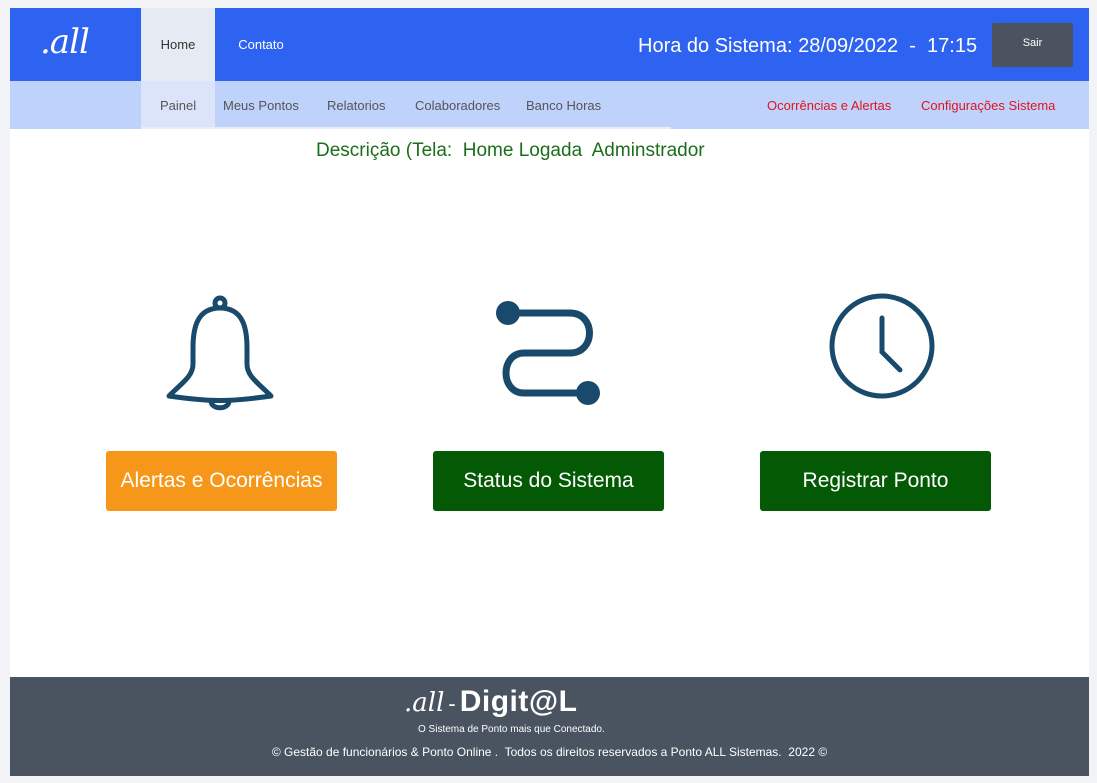  Describe the element at coordinates (808, 46) in the screenshot. I see `system-time: Hora do Sistema: 28/09/2022 - 17:15` at that location.